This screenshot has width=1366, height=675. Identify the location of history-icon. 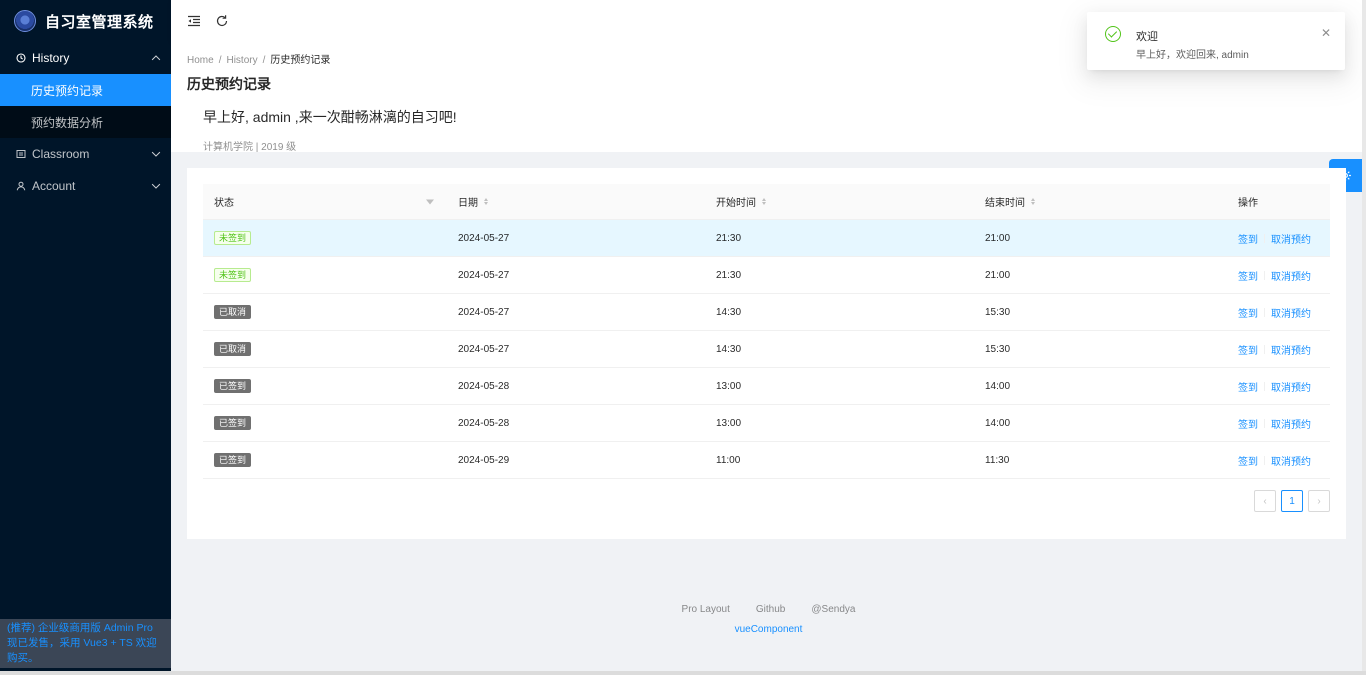
(21, 58).